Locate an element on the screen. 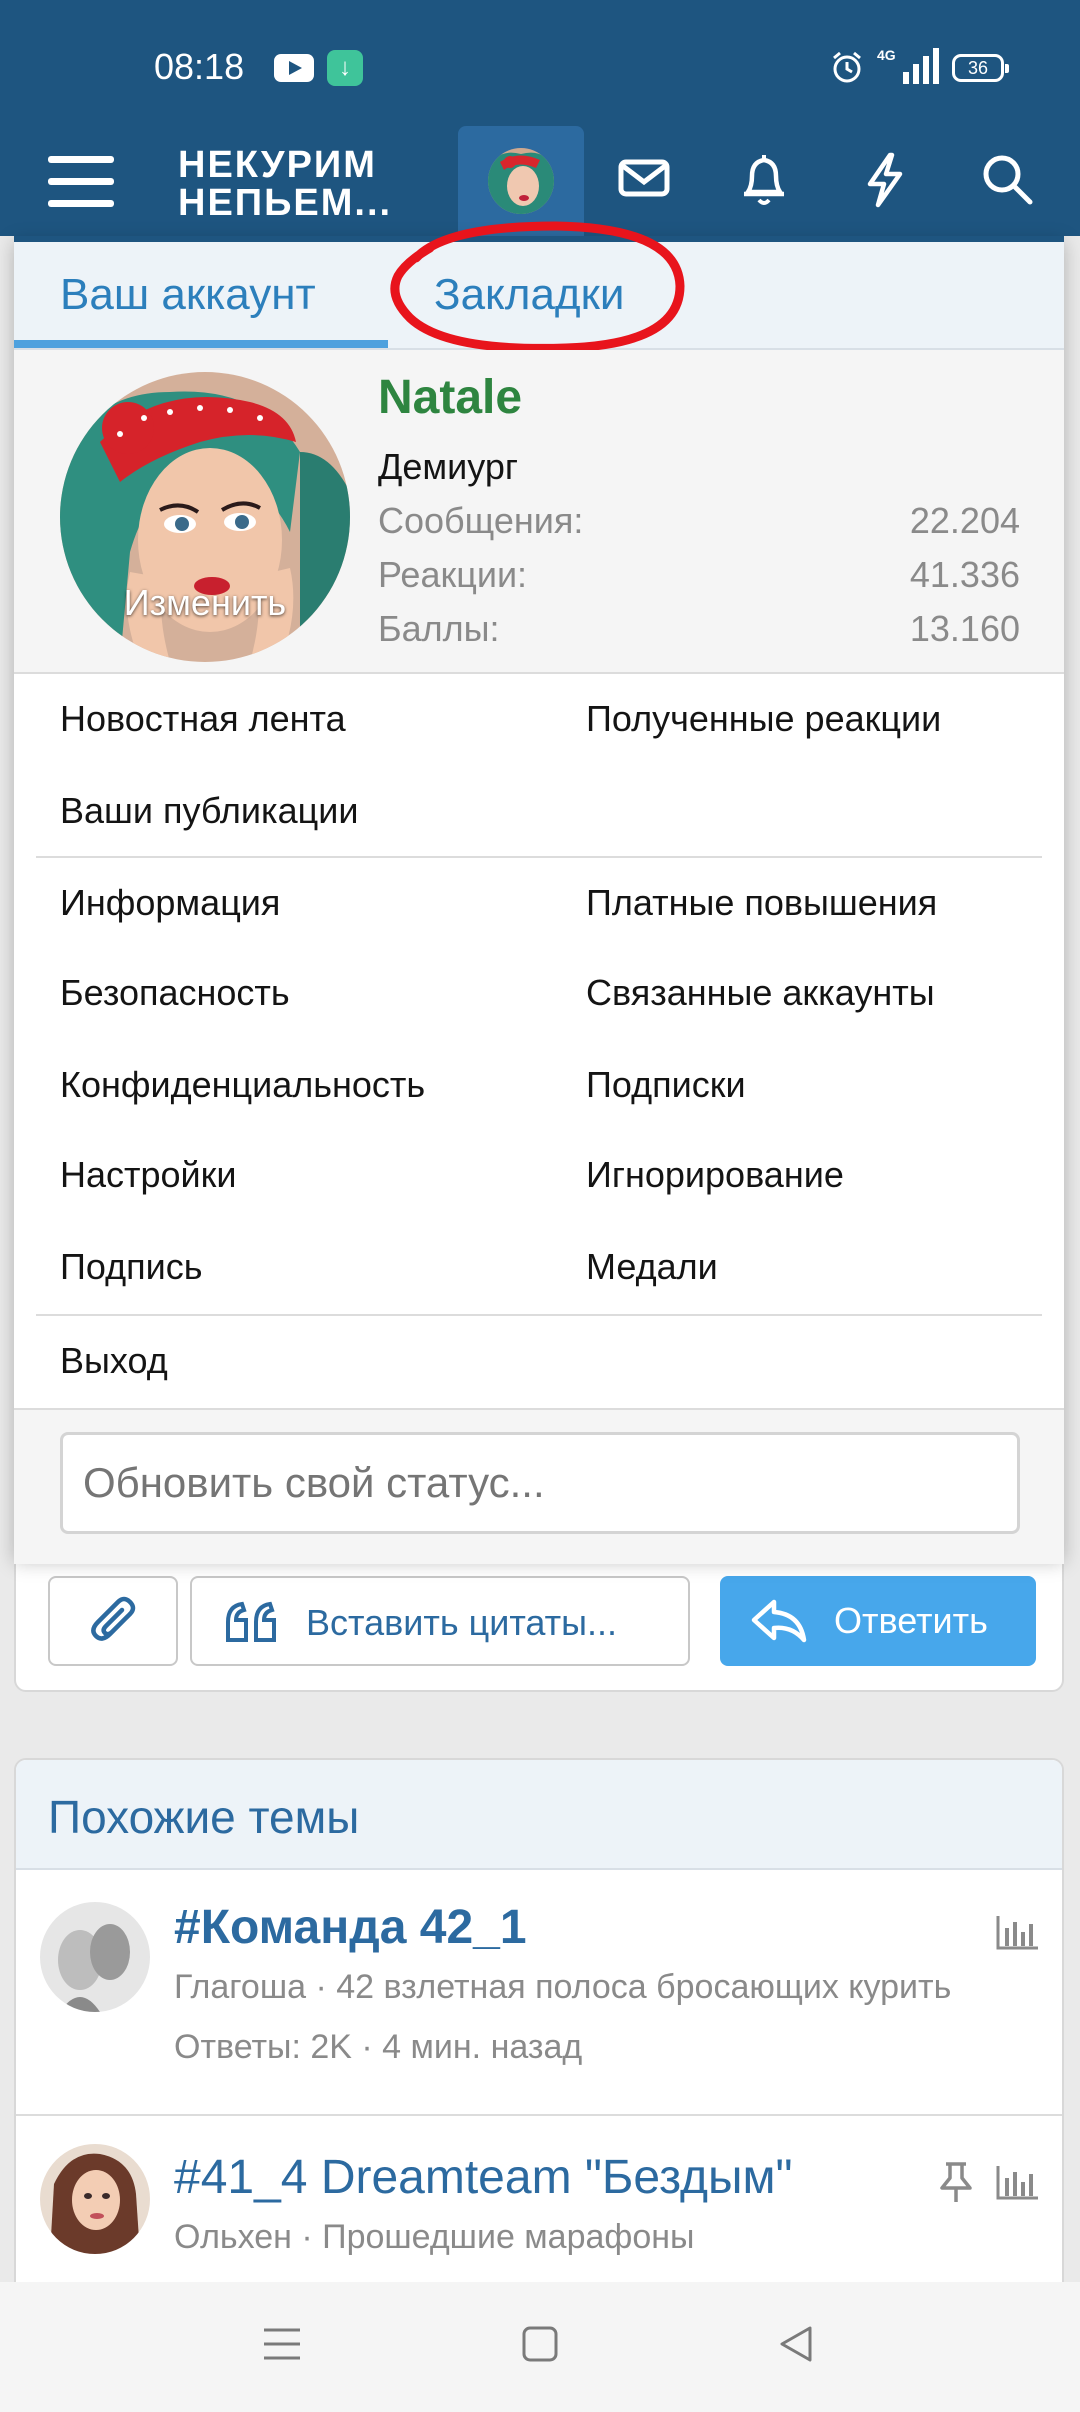 The width and height of the screenshot is (1080, 2412). user-avatar-small is located at coordinates (521, 181).